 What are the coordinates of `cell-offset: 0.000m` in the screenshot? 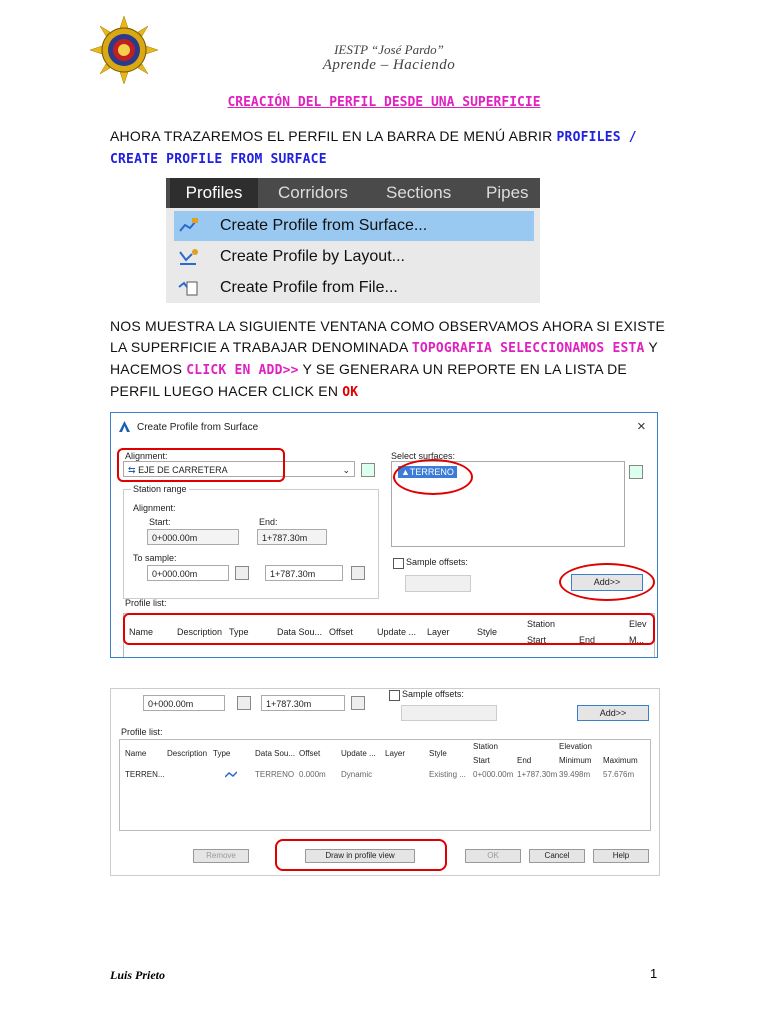 It's located at (312, 774).